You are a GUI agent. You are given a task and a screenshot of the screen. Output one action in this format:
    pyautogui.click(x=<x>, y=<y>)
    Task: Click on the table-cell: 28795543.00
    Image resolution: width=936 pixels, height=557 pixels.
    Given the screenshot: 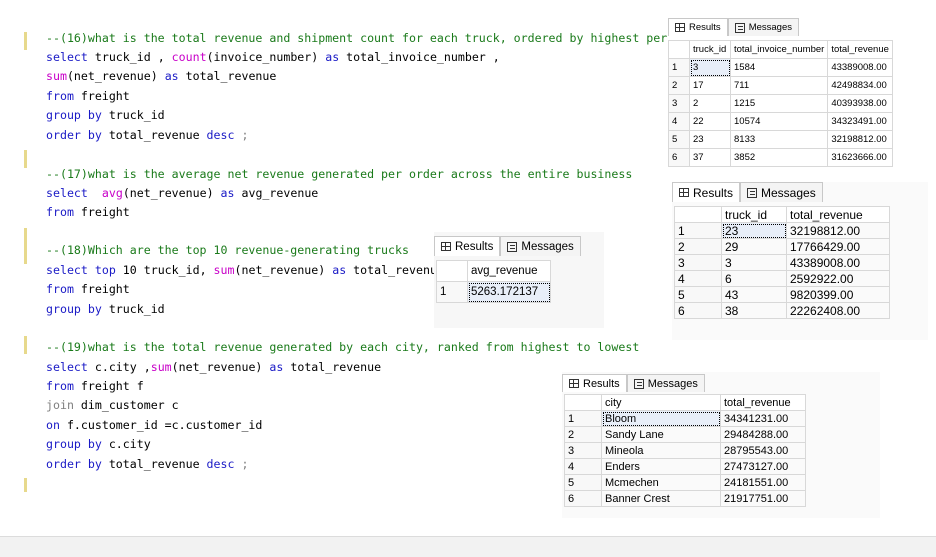 What is the action you would take?
    pyautogui.click(x=763, y=450)
    